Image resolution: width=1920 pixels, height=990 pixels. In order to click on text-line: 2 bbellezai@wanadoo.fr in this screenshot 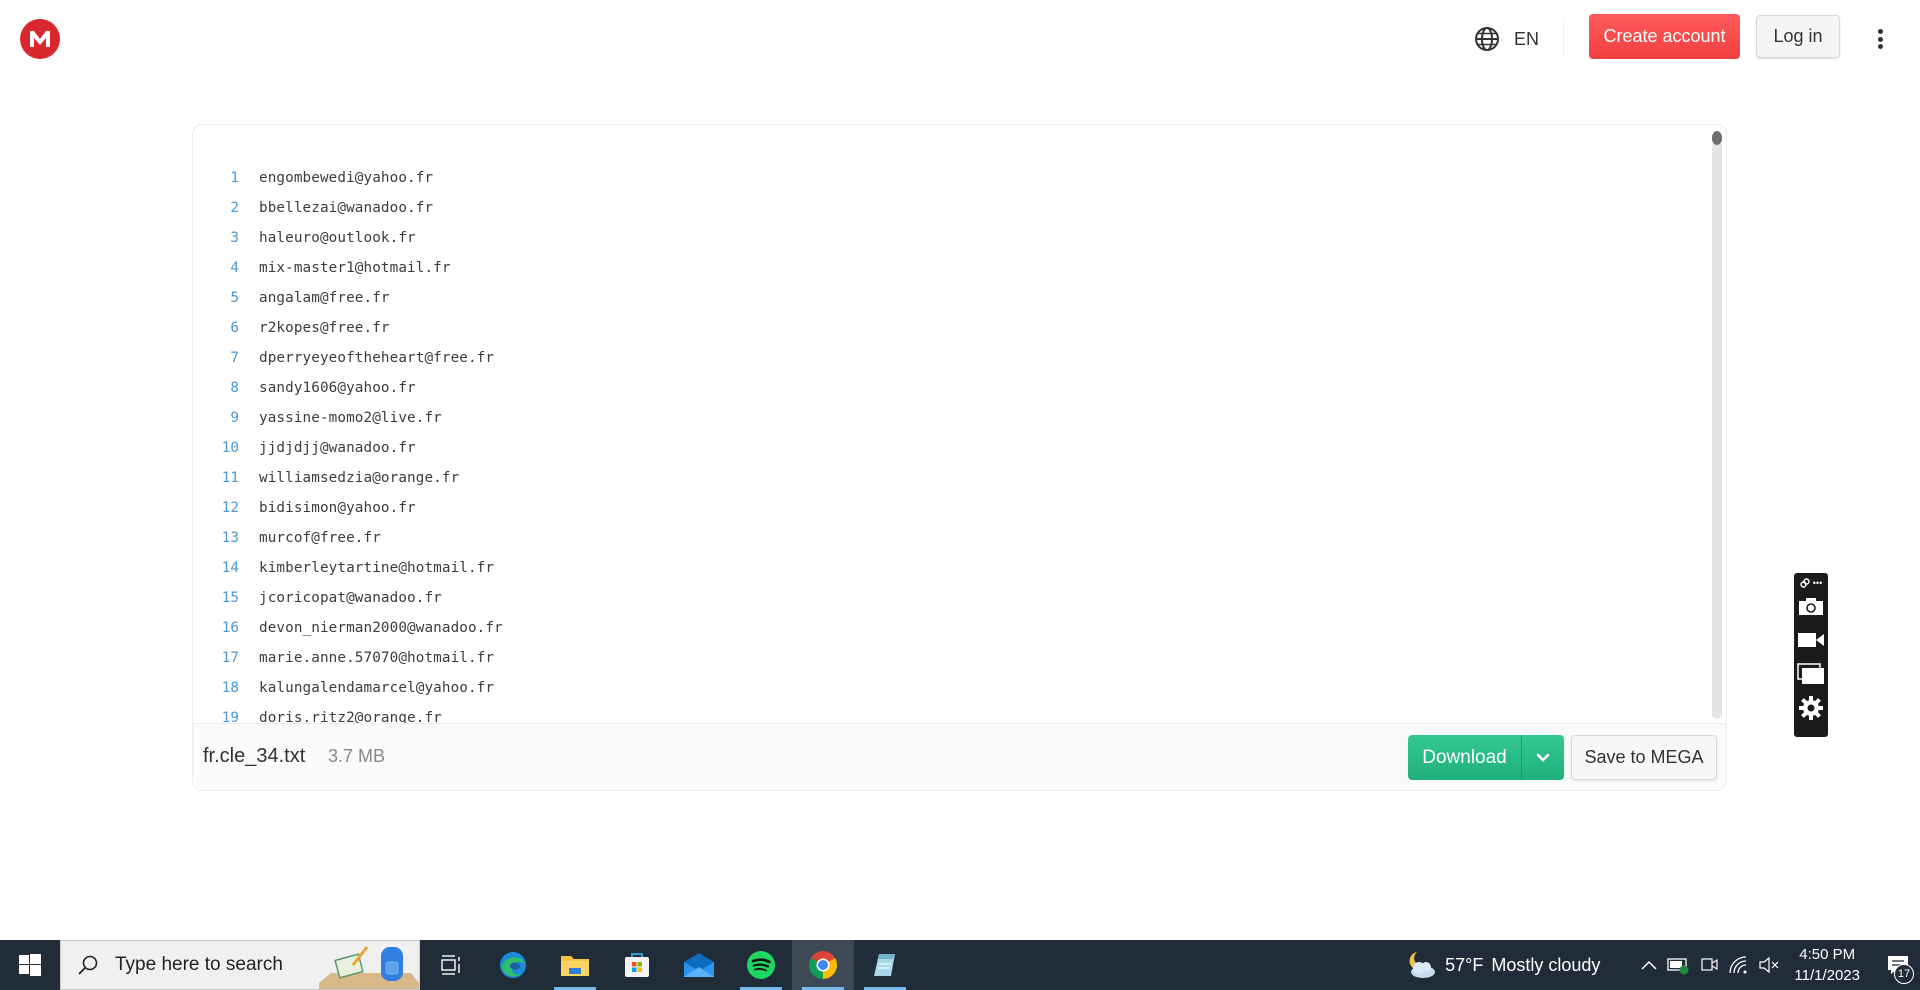, I will do `click(950, 208)`.